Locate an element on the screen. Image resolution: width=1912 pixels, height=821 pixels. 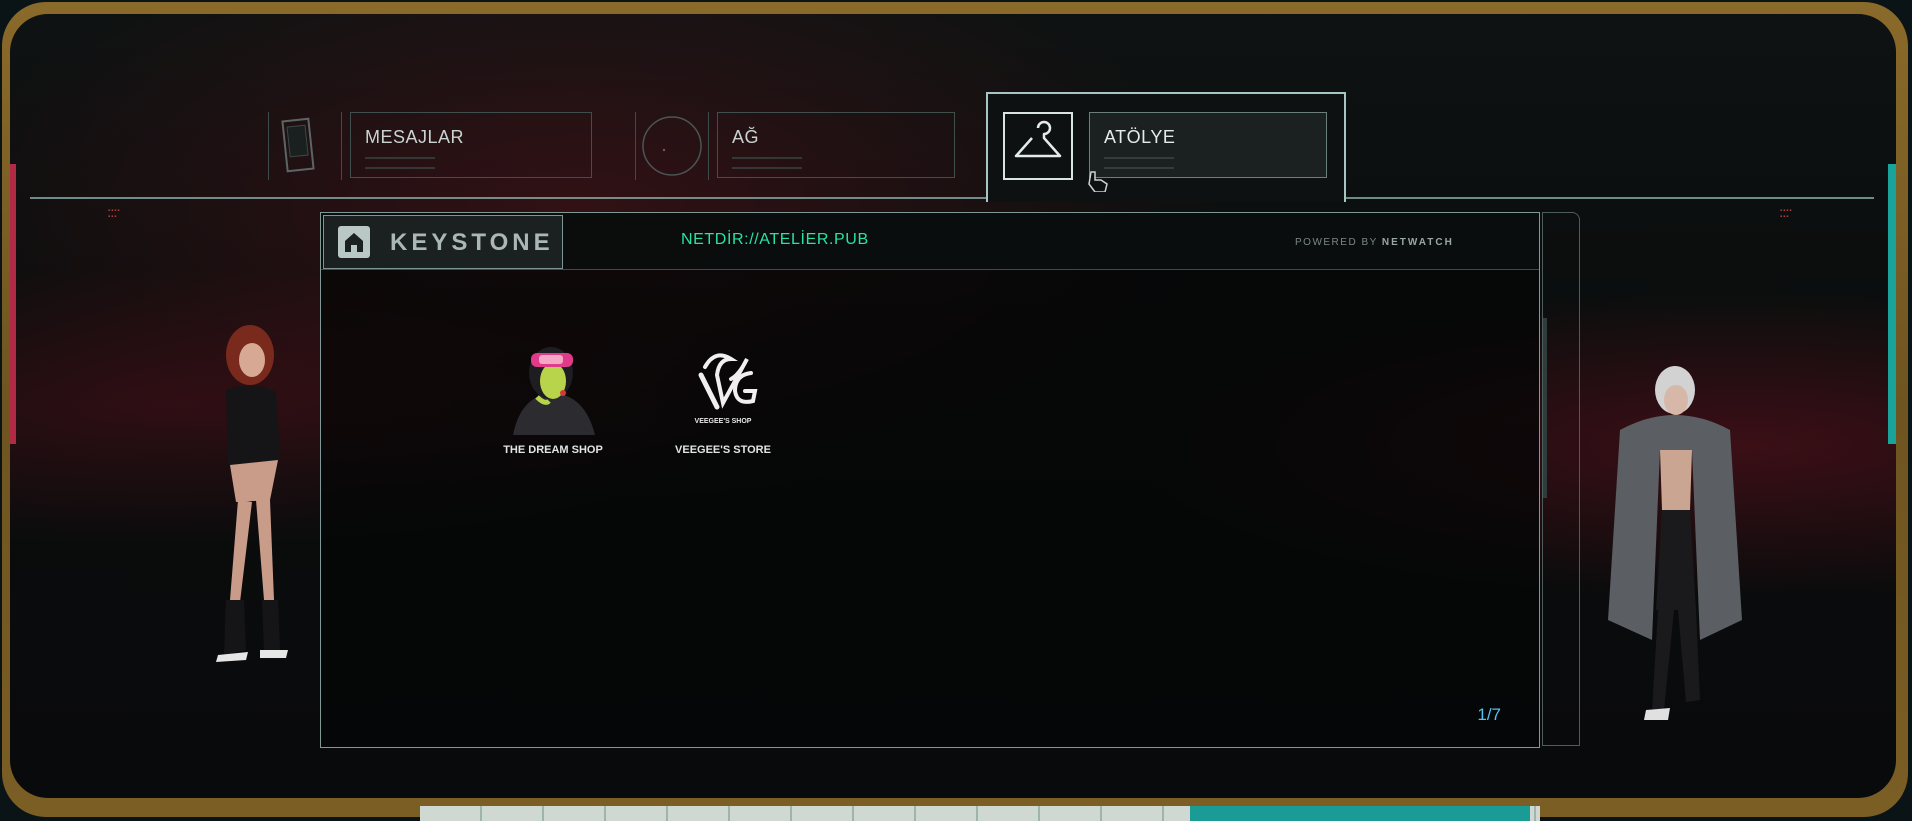
shop-name-dream: THE DREAM SHOP is located at coordinates (553, 450).